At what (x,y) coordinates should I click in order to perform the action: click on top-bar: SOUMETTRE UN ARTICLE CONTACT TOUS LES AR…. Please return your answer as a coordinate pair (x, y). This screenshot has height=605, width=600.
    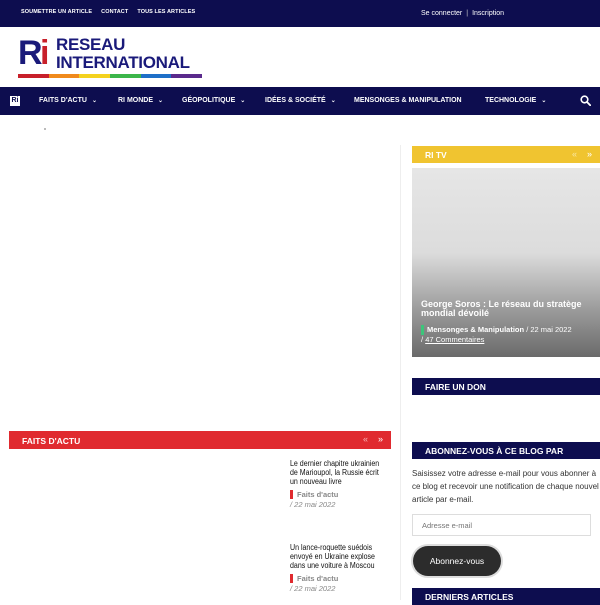
    Looking at the image, I should click on (300, 13).